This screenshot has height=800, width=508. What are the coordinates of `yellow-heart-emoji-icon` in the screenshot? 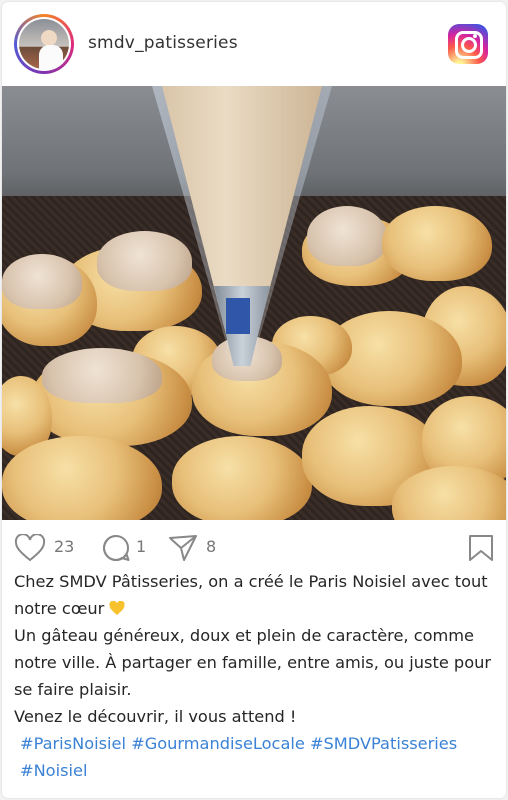 It's located at (117, 606).